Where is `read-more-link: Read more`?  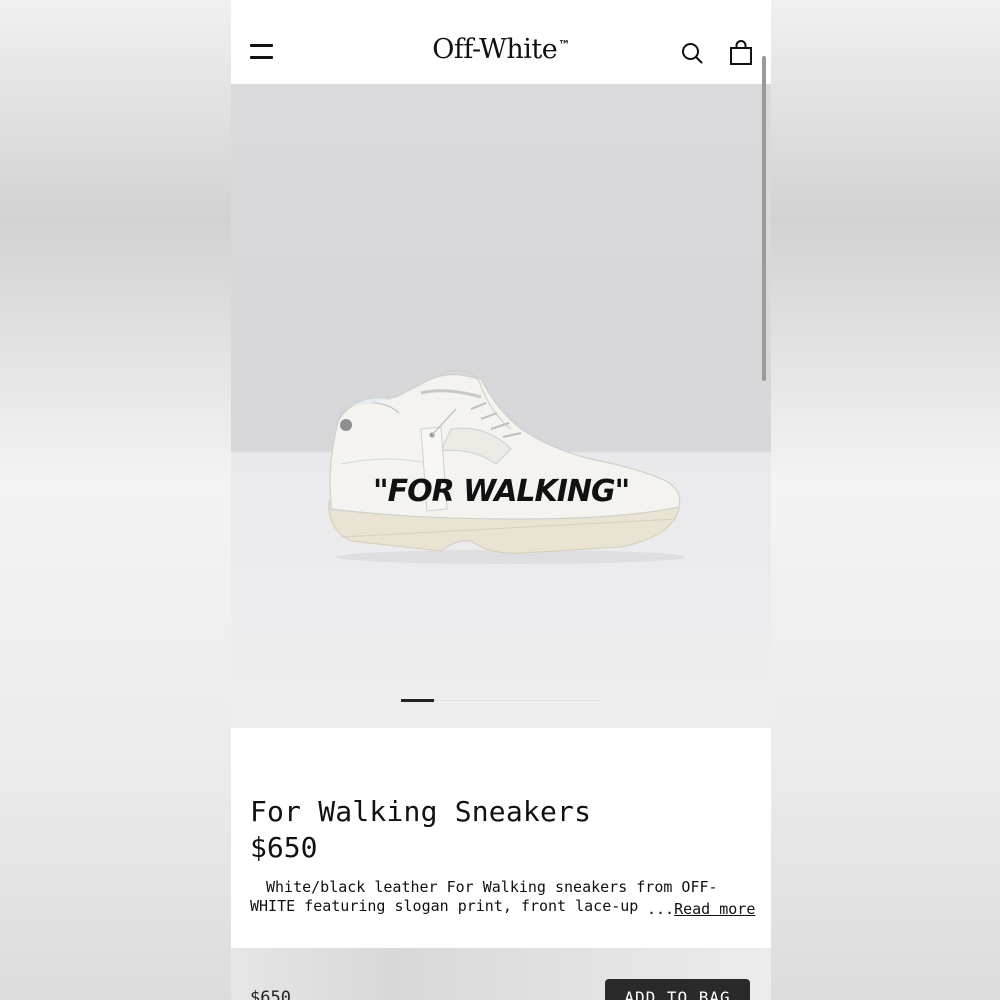 read-more-link: Read more is located at coordinates (714, 909).